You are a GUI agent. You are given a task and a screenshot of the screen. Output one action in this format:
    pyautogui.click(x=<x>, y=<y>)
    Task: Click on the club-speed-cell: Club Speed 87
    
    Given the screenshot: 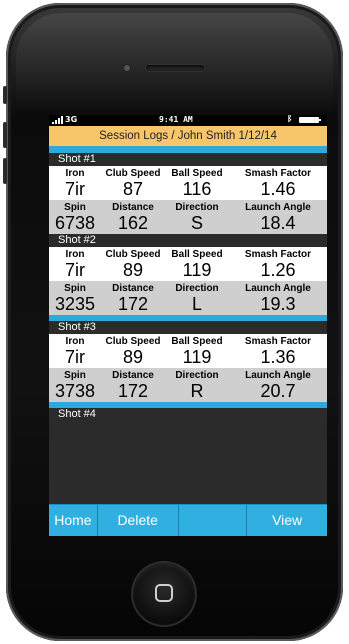 What is the action you would take?
    pyautogui.click(x=133, y=183)
    